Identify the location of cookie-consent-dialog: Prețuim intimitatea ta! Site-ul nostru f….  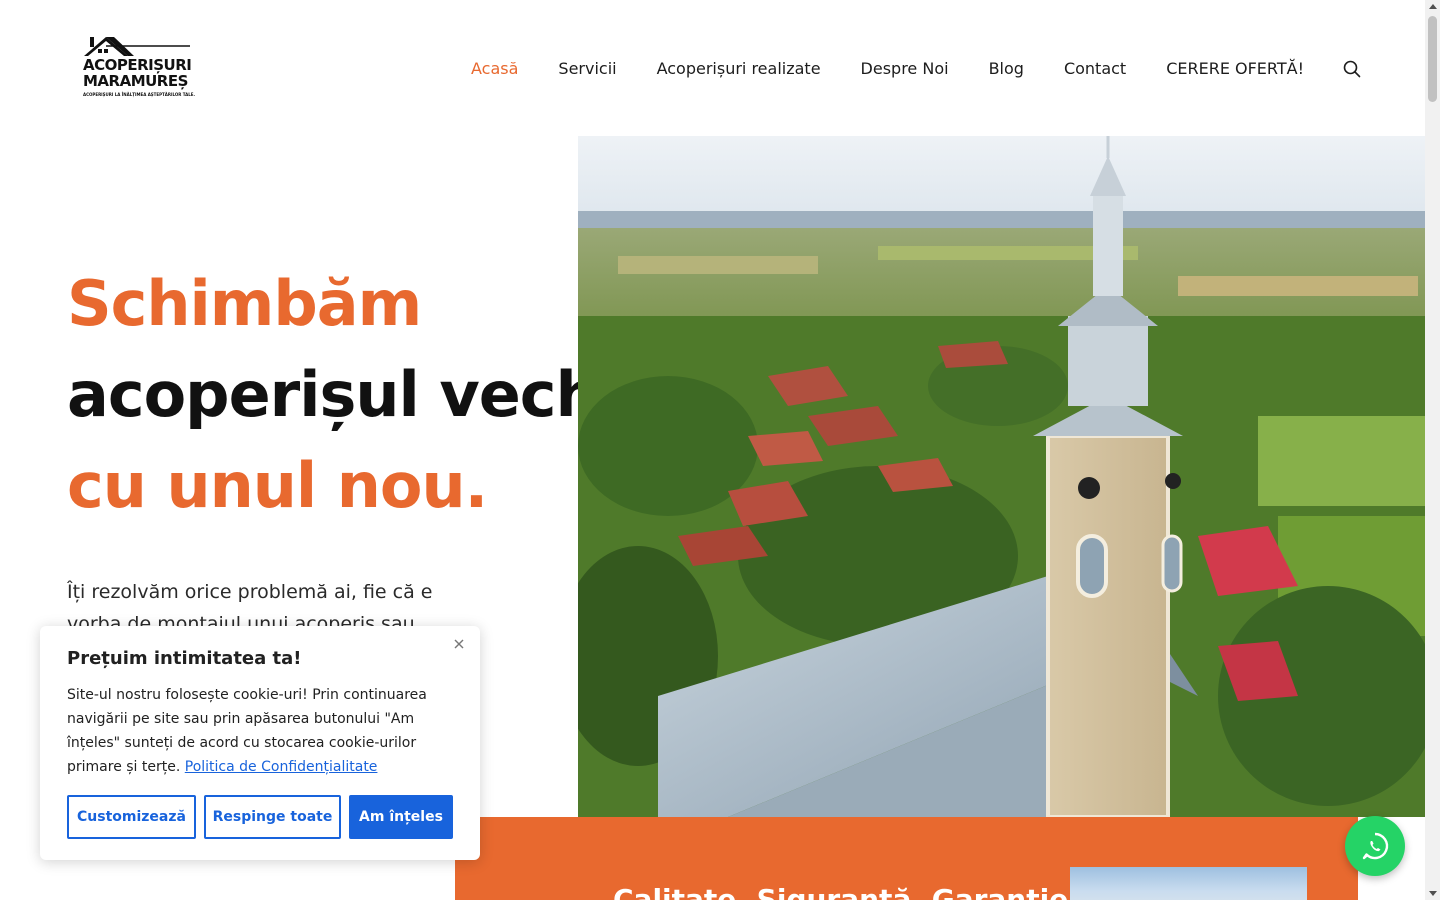
(260, 743).